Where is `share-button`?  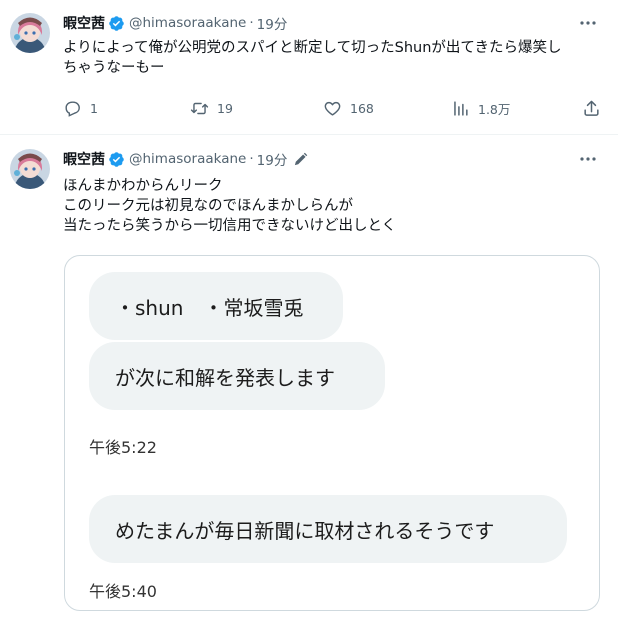
share-button is located at coordinates (591, 108).